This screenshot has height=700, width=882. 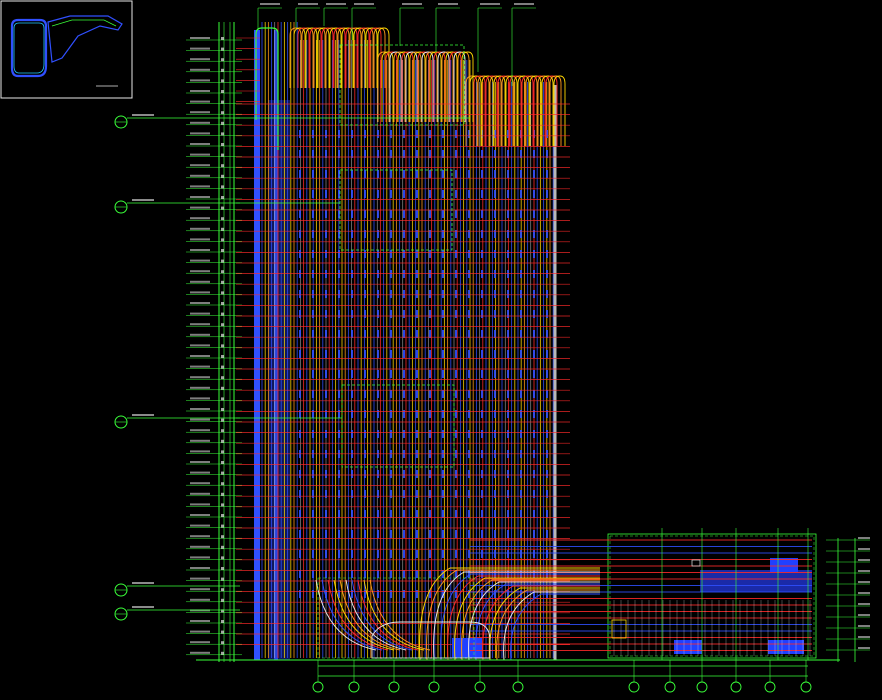 I want to click on key-plan-inset, so click(x=66, y=49).